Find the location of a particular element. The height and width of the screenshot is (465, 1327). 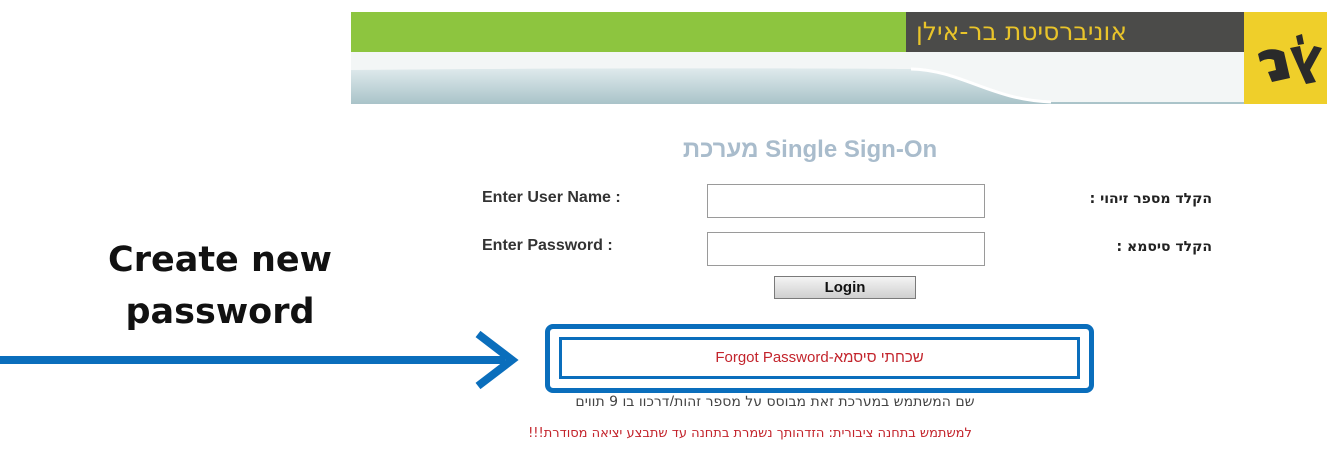

bar-ilan-logo-icon is located at coordinates (1290, 59).